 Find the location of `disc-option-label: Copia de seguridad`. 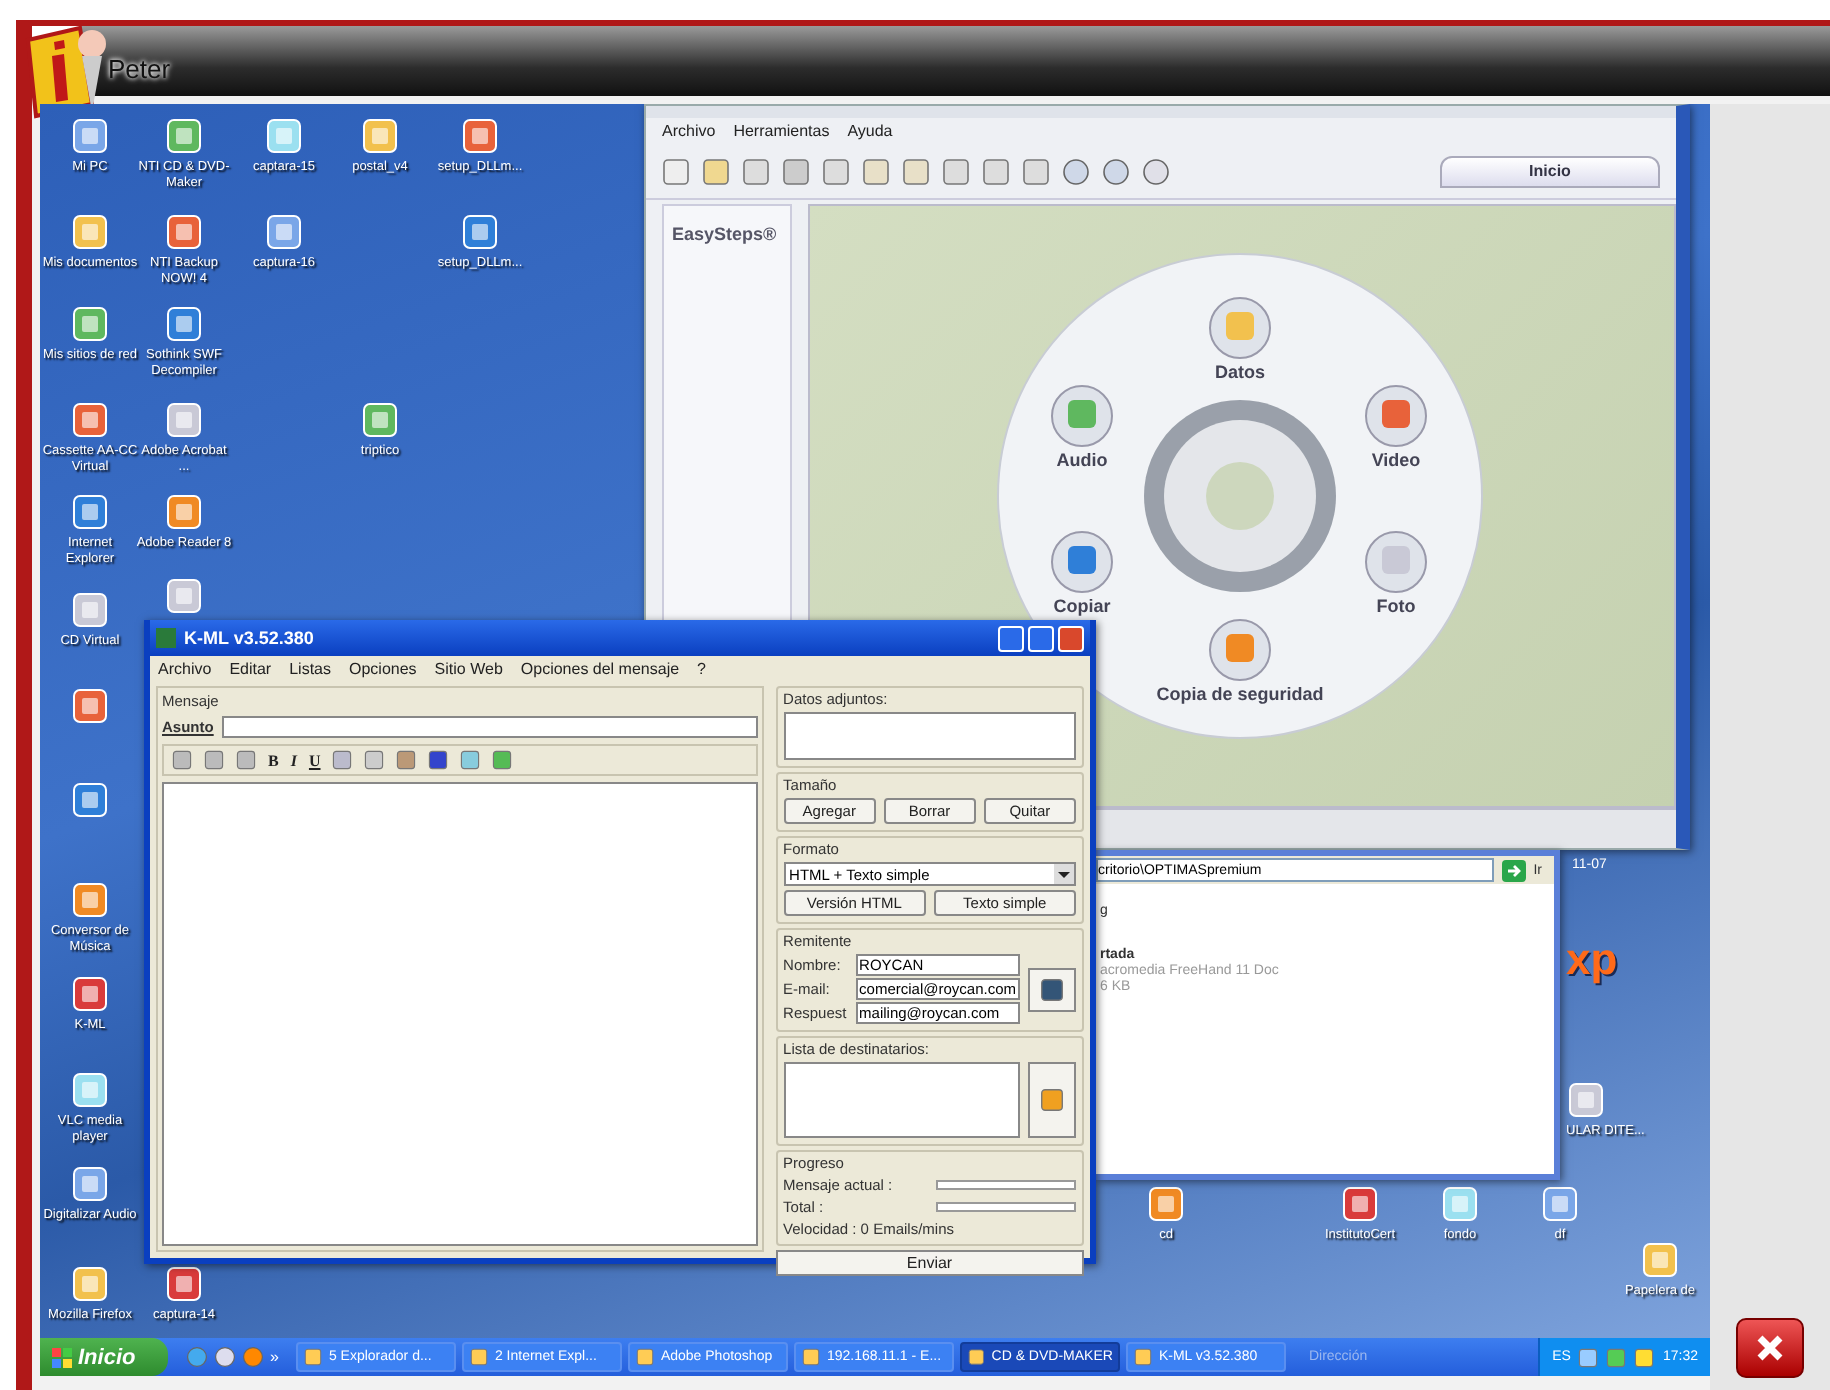

disc-option-label: Copia de seguridad is located at coordinates (1240, 694).